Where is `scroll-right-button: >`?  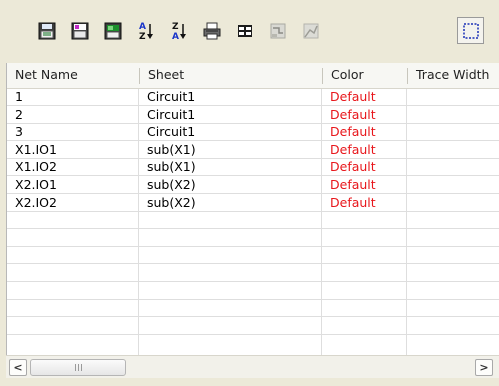
scroll-right-button: > is located at coordinates (484, 367).